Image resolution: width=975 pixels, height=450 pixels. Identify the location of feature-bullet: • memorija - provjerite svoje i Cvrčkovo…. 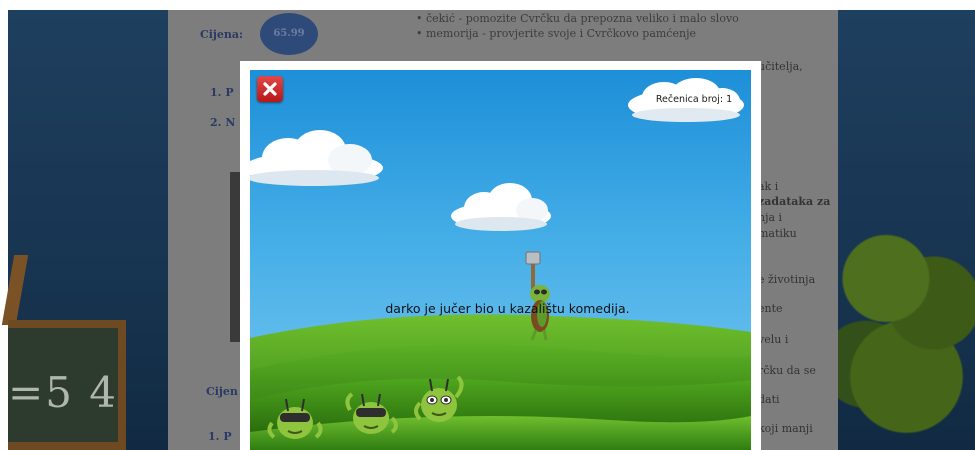
(556, 33).